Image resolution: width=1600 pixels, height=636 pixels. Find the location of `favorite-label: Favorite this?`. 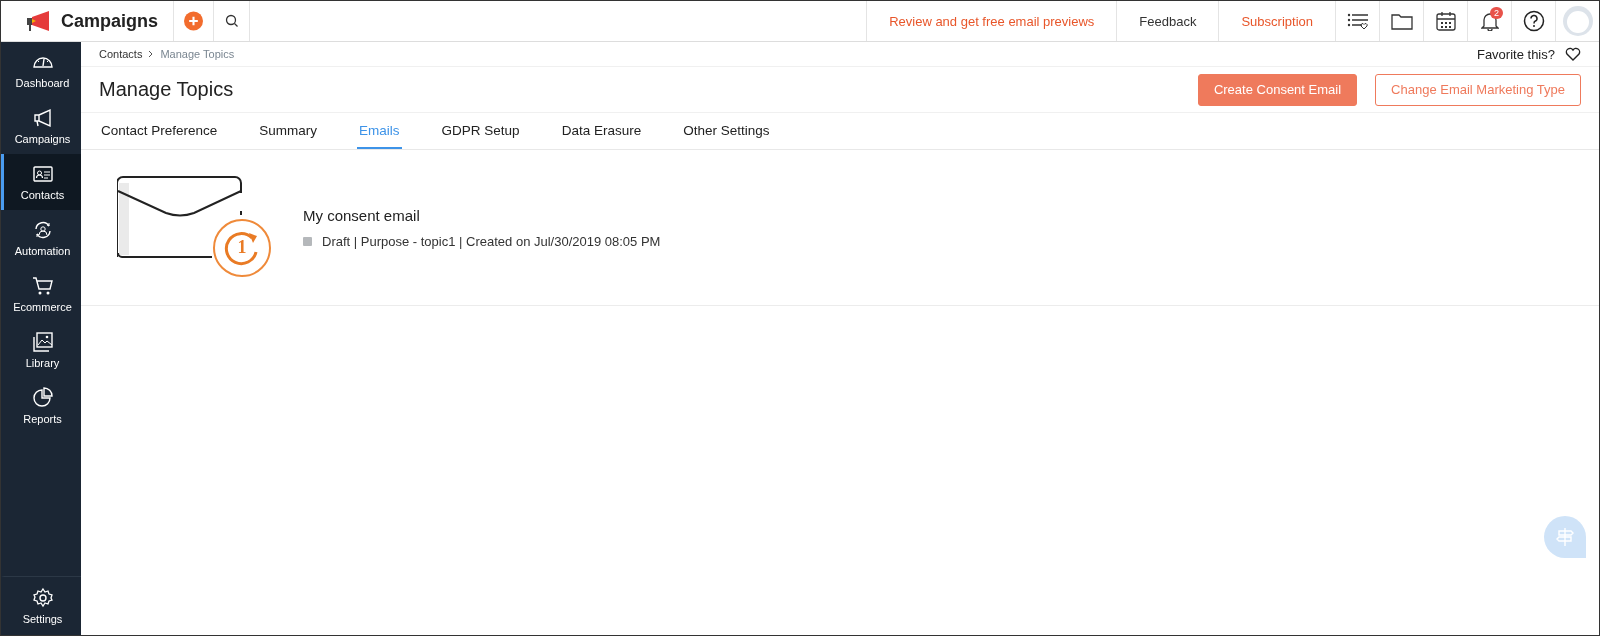

favorite-label: Favorite this? is located at coordinates (1515, 54).